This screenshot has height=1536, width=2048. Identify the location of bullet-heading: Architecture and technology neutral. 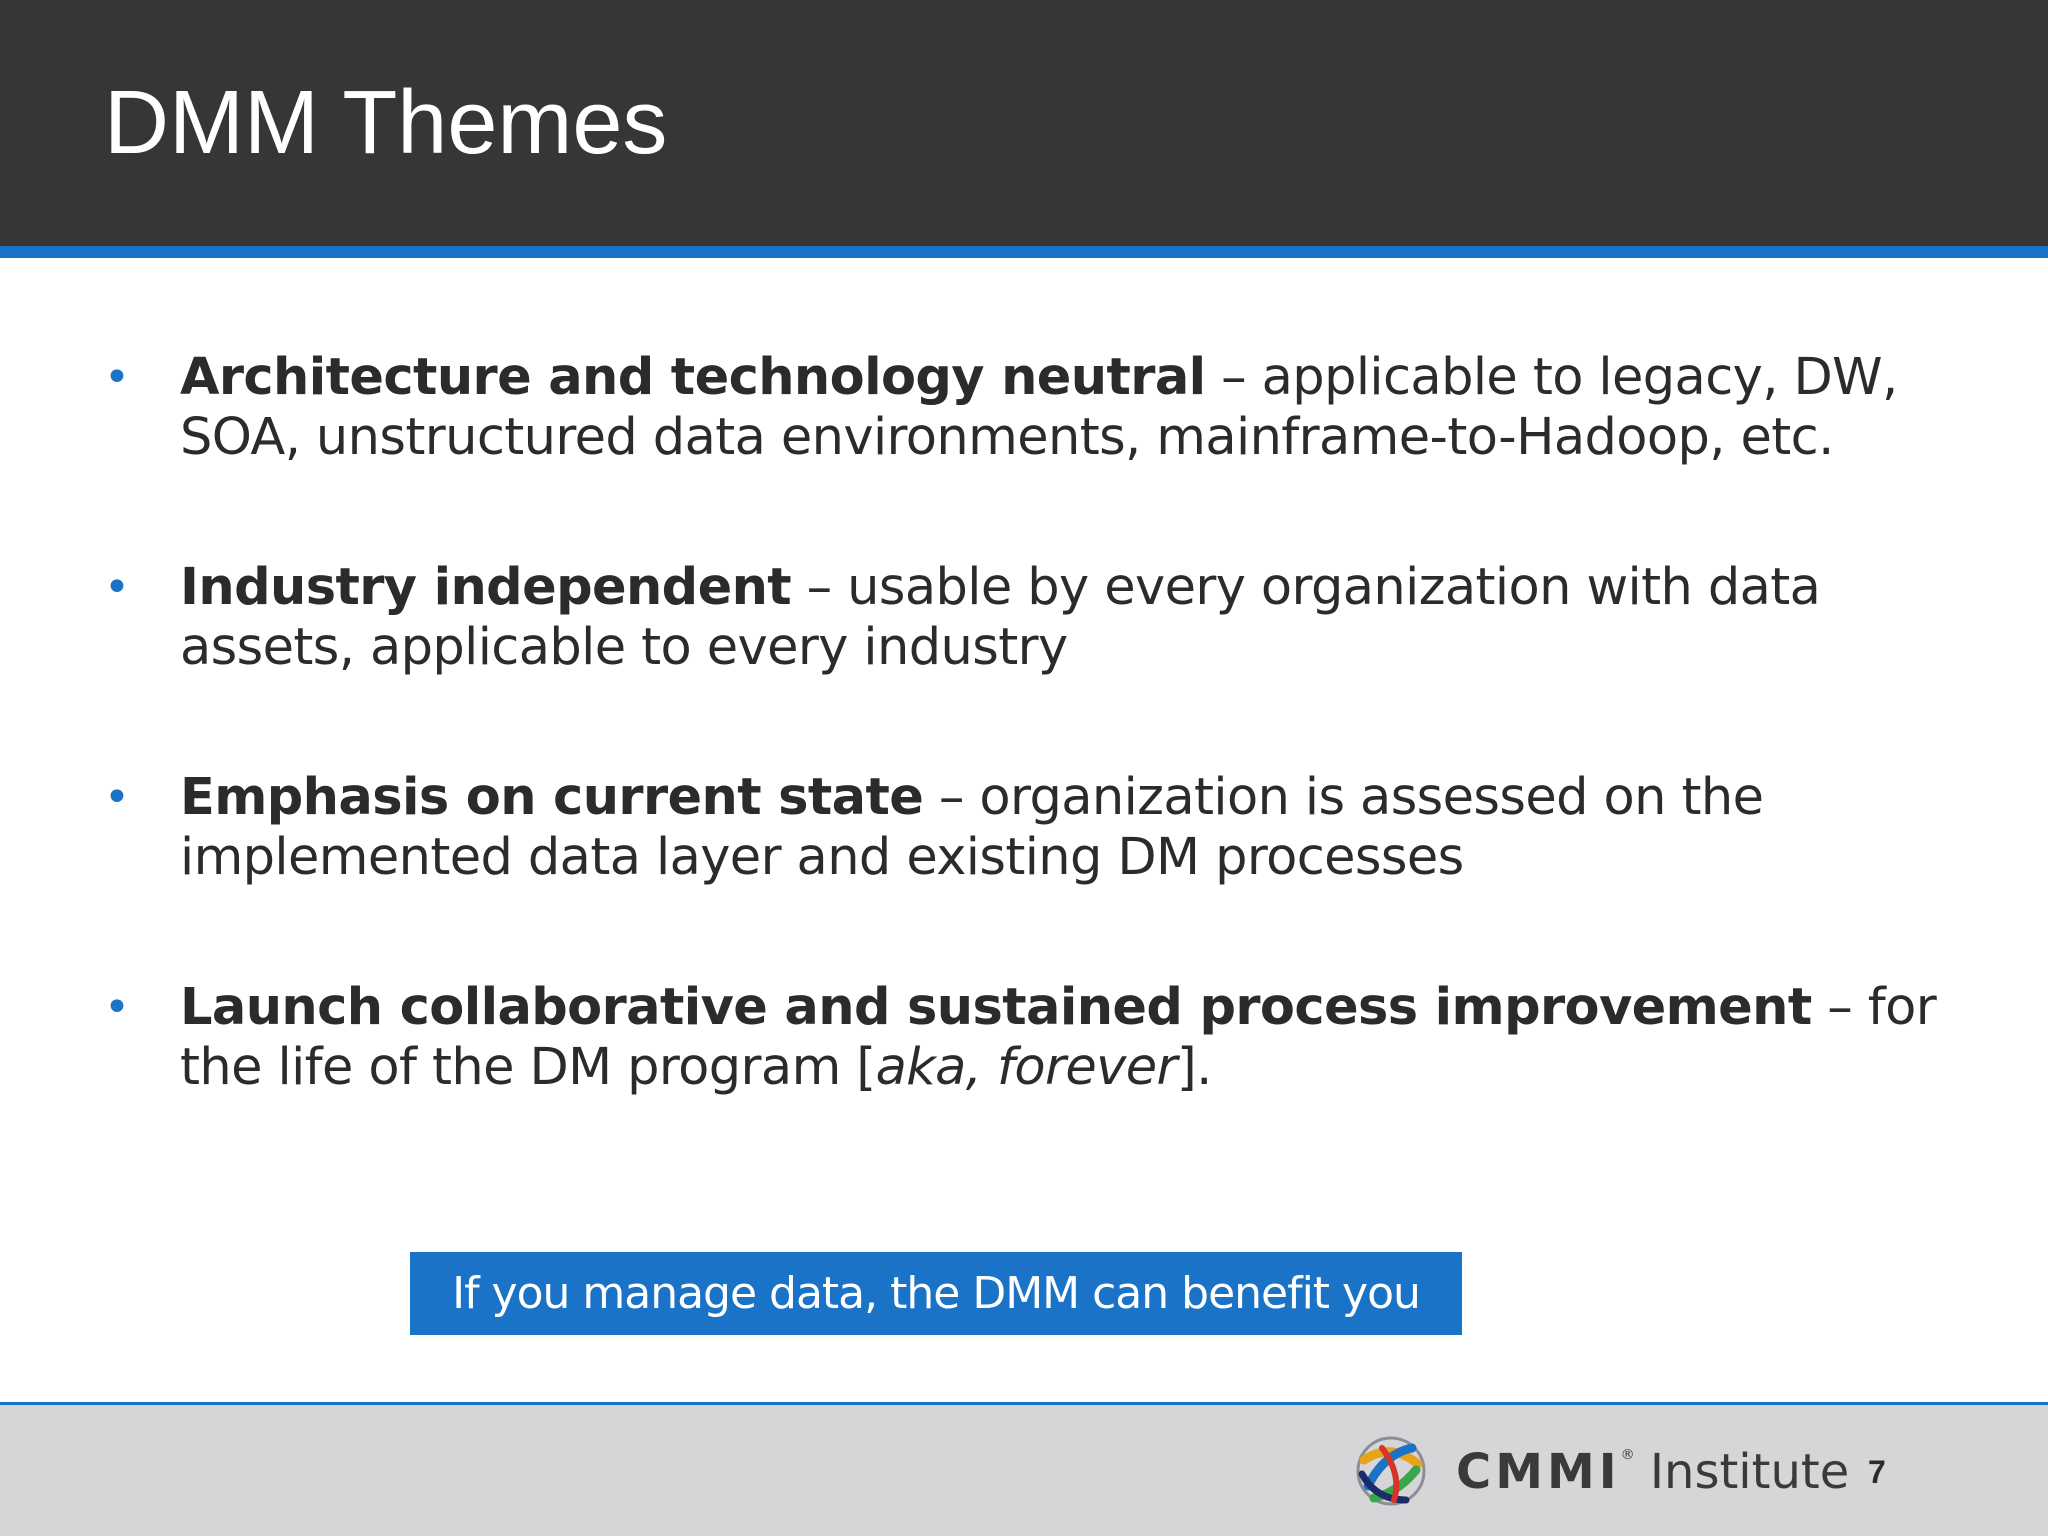
(693, 377).